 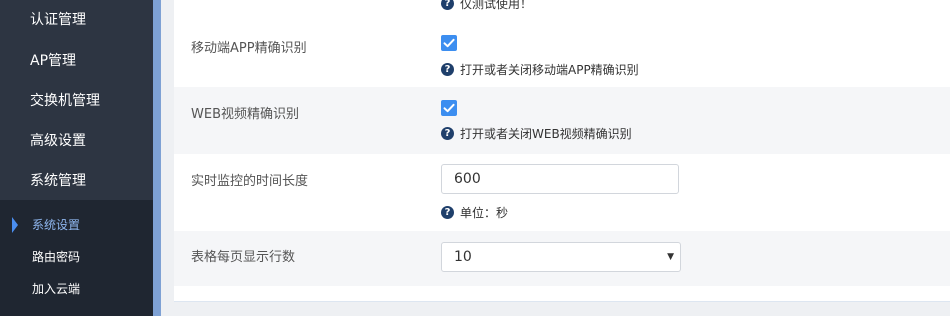 What do you see at coordinates (463, 257) in the screenshot?
I see `select-value: 10` at bounding box center [463, 257].